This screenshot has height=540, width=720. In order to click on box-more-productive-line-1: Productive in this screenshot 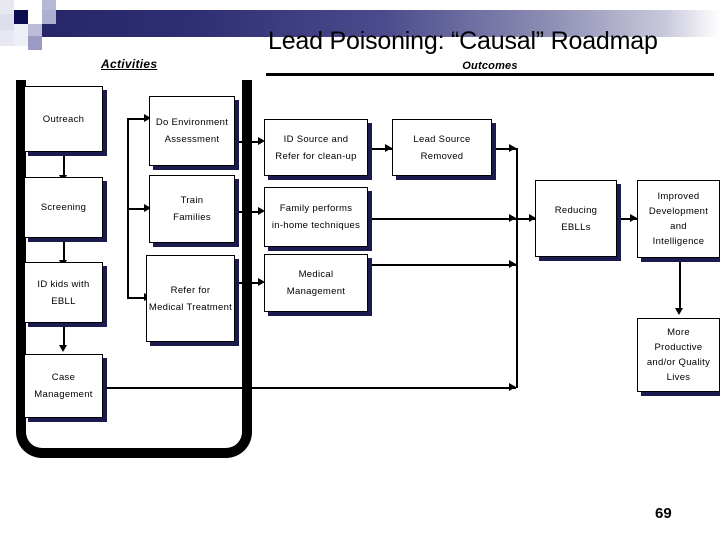, I will do `click(678, 347)`.